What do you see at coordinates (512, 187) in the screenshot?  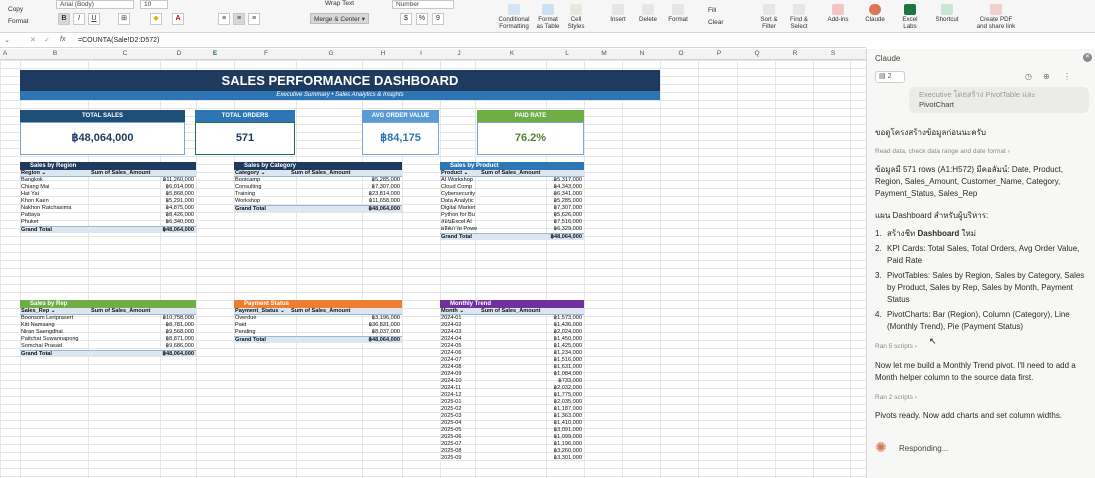 I see `table-row: Cloud Comp ฿4,343,000` at bounding box center [512, 187].